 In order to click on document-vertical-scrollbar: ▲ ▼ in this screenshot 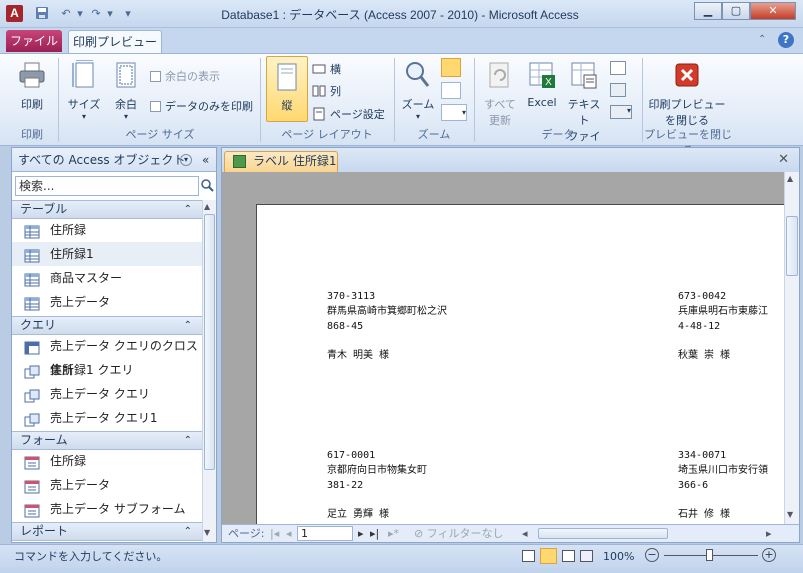, I will do `click(791, 348)`.